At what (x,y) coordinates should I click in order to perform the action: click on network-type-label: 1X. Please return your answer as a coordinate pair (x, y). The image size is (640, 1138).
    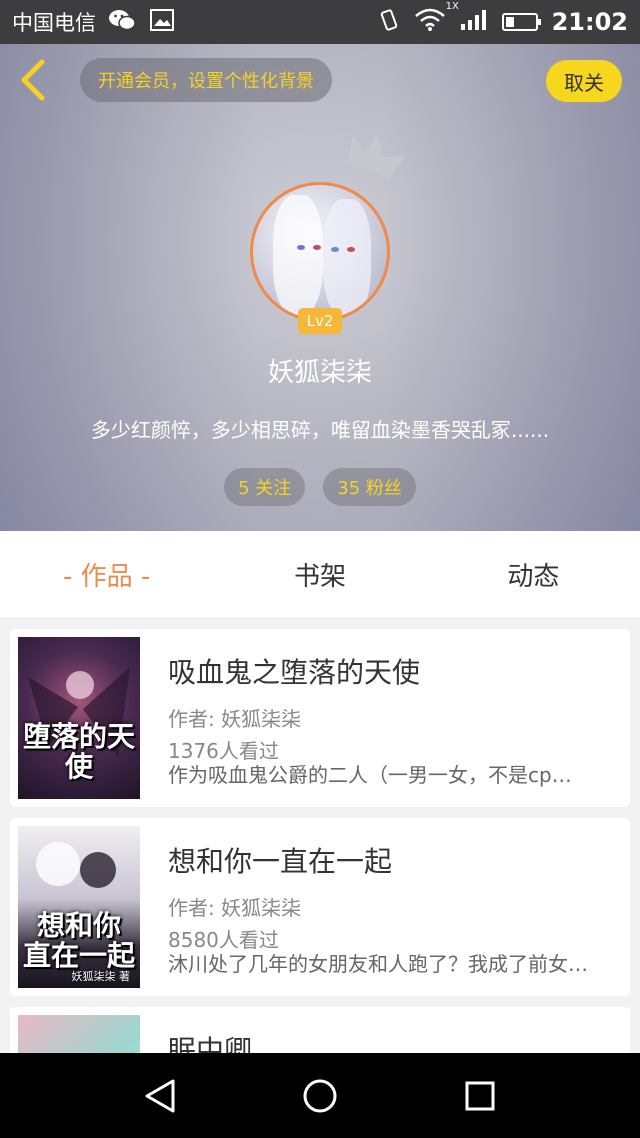
    Looking at the image, I should click on (452, 6).